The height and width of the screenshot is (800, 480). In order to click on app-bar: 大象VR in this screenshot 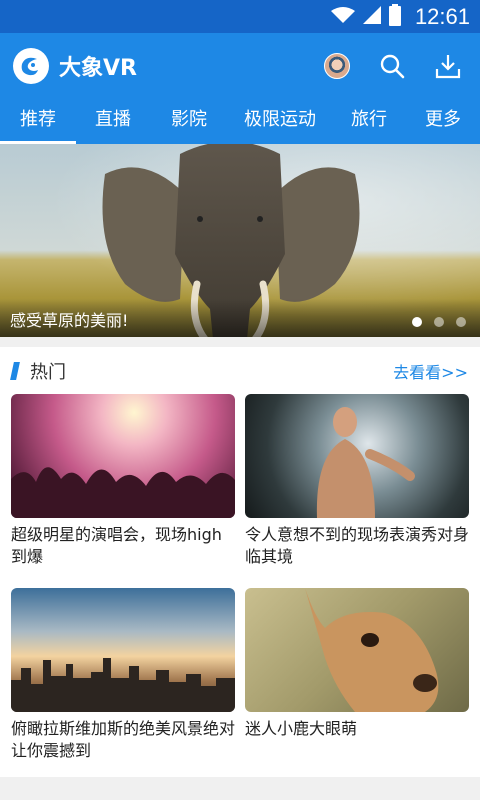, I will do `click(240, 65)`.